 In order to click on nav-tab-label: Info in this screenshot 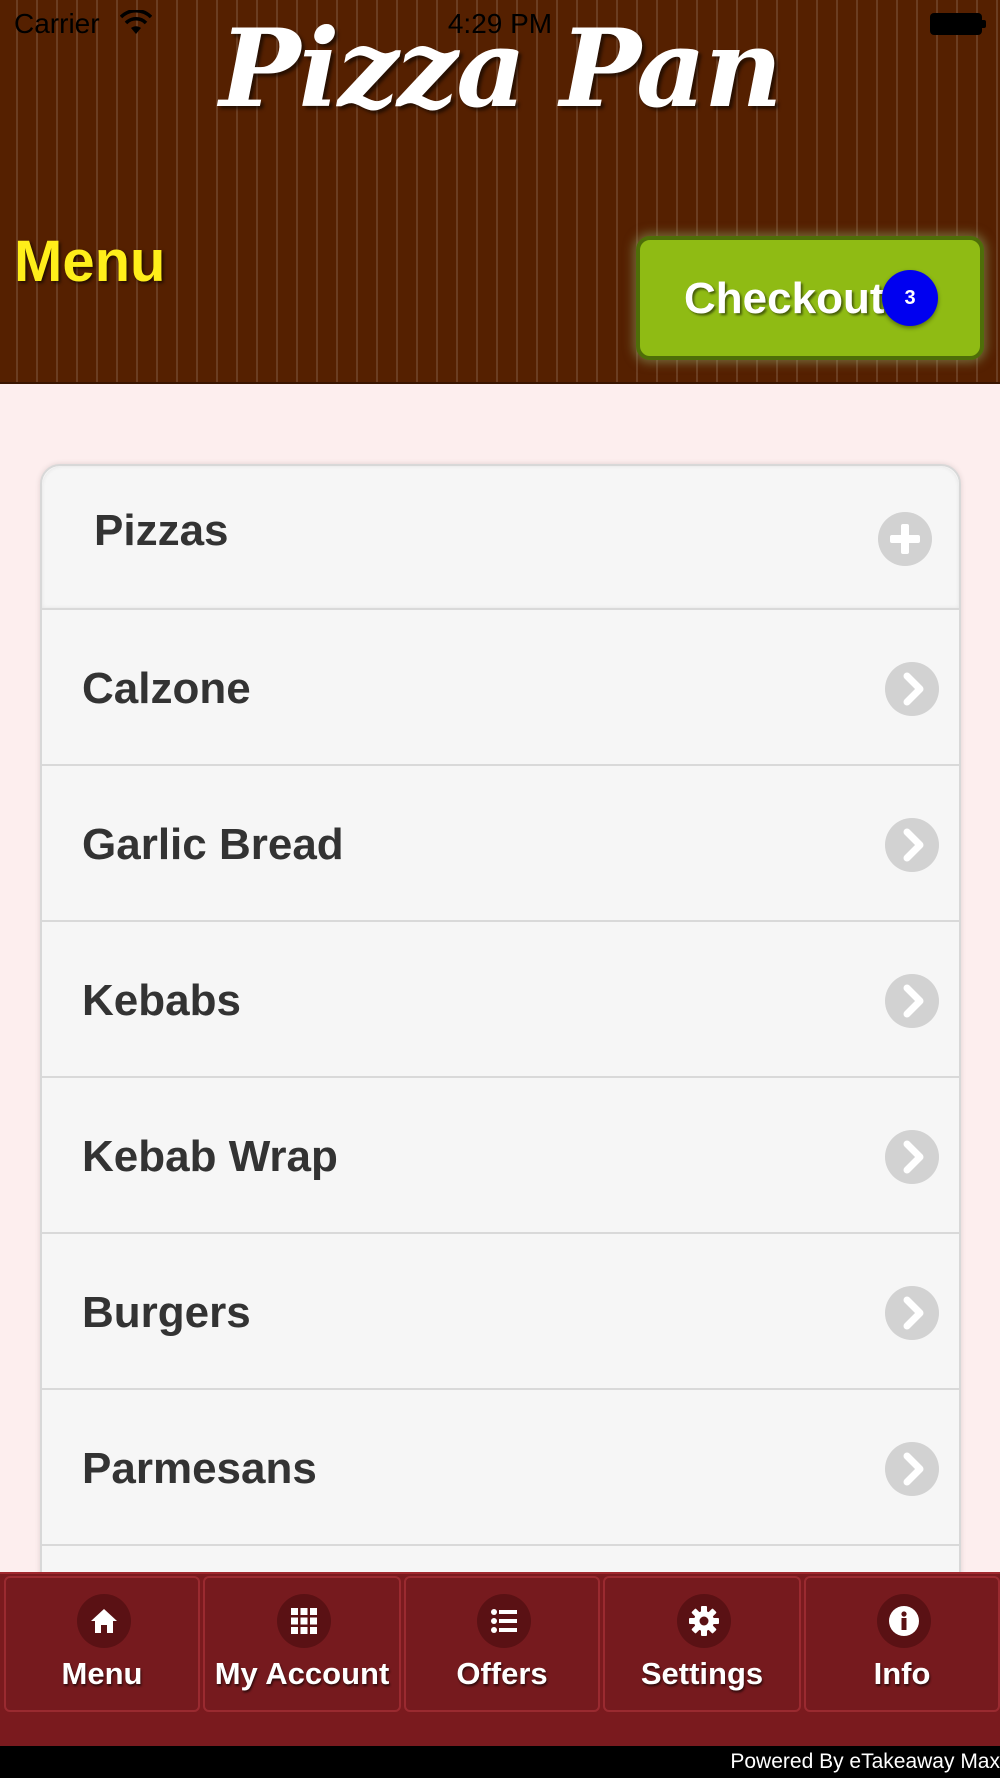, I will do `click(902, 1673)`.